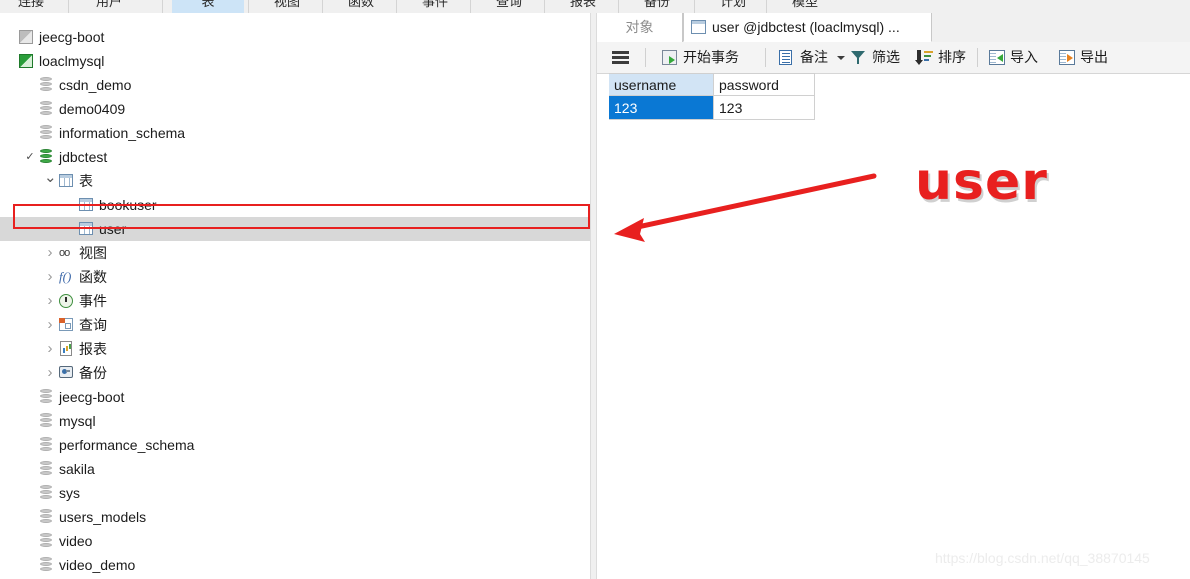 This screenshot has height=579, width=1190. Describe the element at coordinates (83, 157) in the screenshot. I see `tree-item-label: jdbctest` at that location.